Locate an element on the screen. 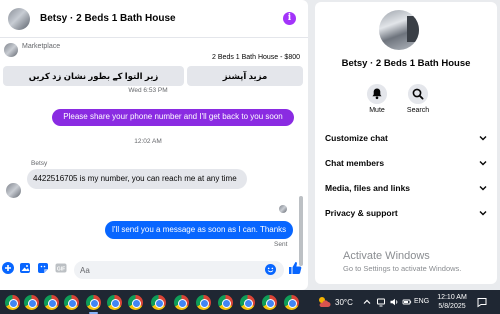  search-button: Search is located at coordinates (418, 99).